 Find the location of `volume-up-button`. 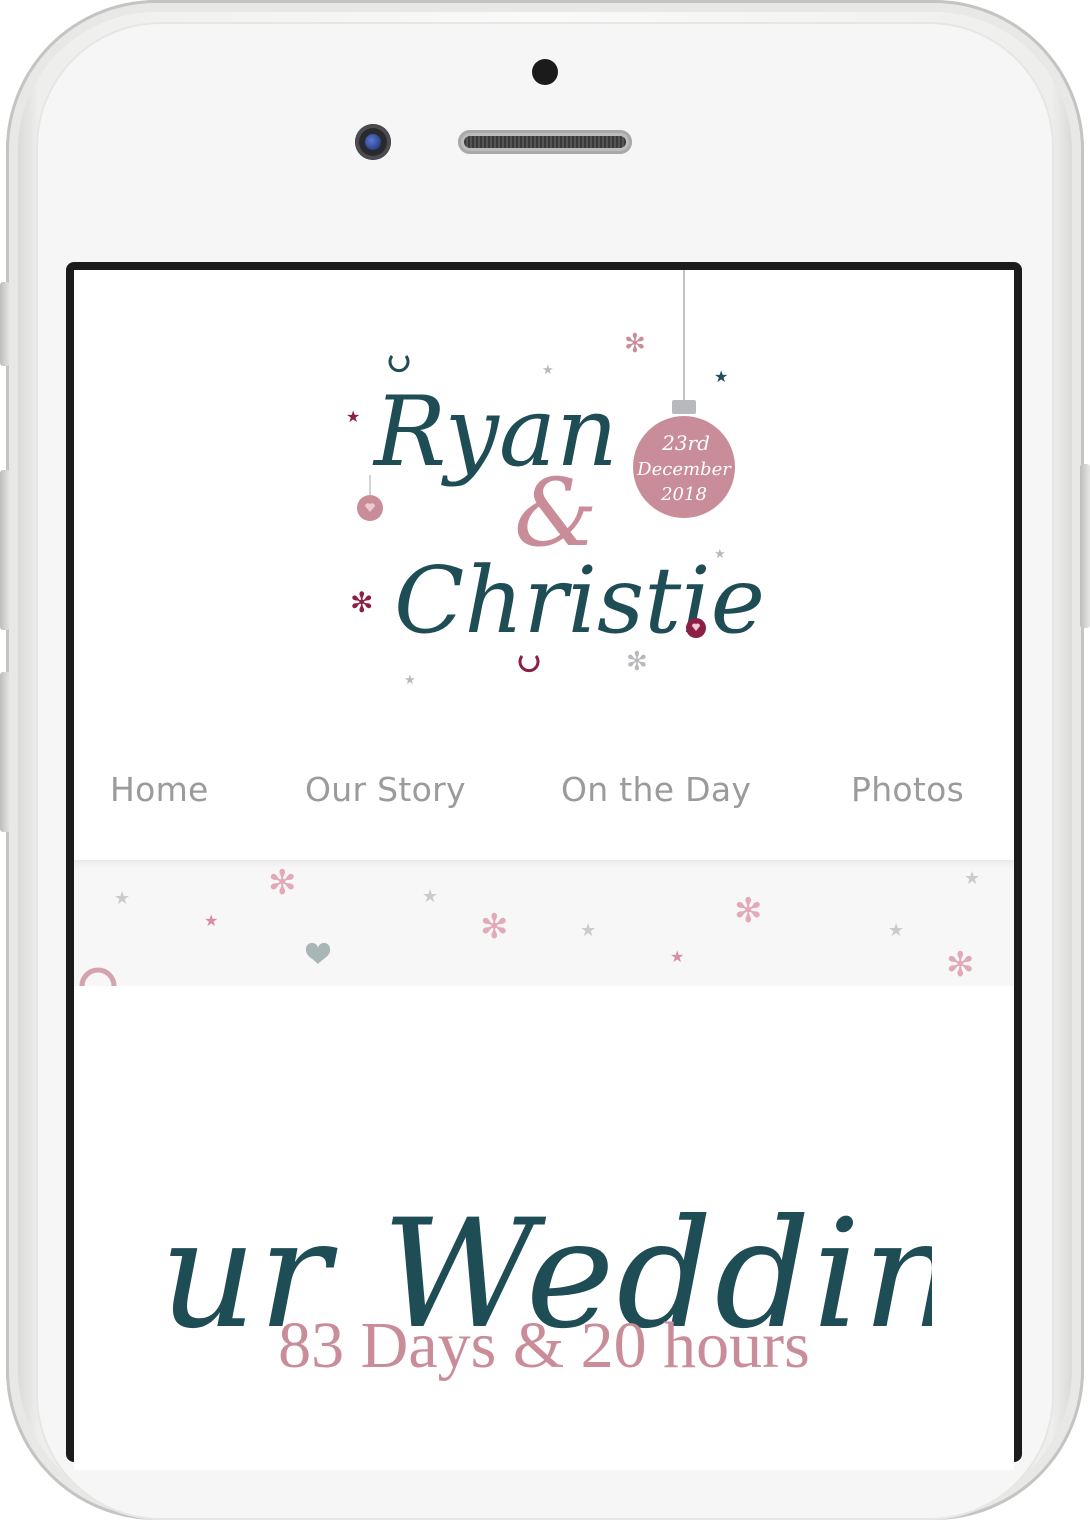

volume-up-button is located at coordinates (5, 550).